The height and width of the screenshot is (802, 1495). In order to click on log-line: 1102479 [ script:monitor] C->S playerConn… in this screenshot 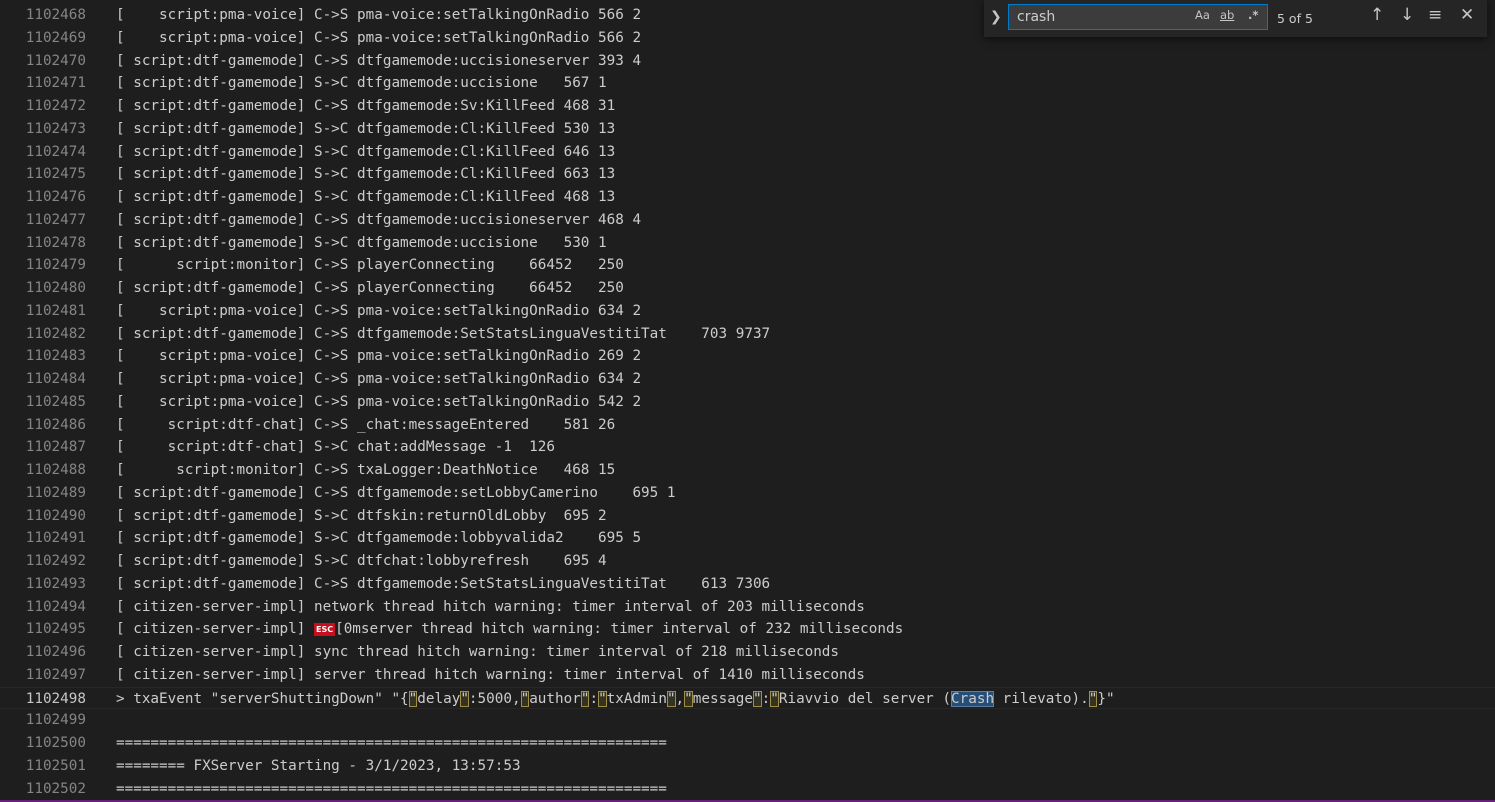, I will do `click(747, 265)`.